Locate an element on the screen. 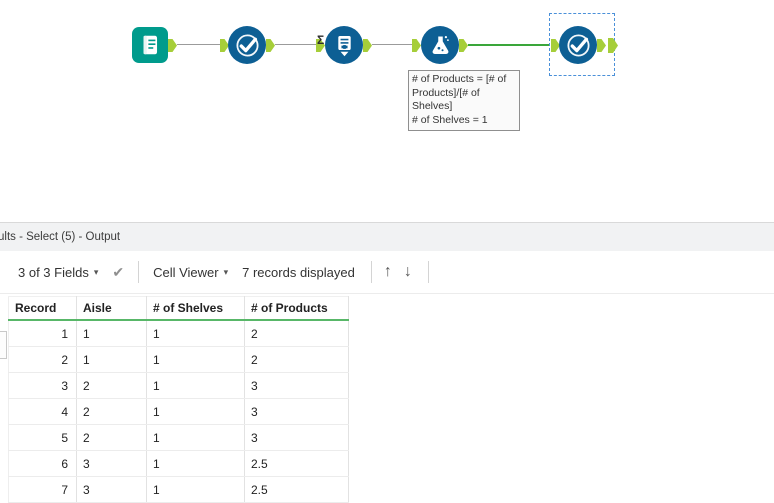 This screenshot has height=503, width=774. column-header: Record is located at coordinates (42, 308).